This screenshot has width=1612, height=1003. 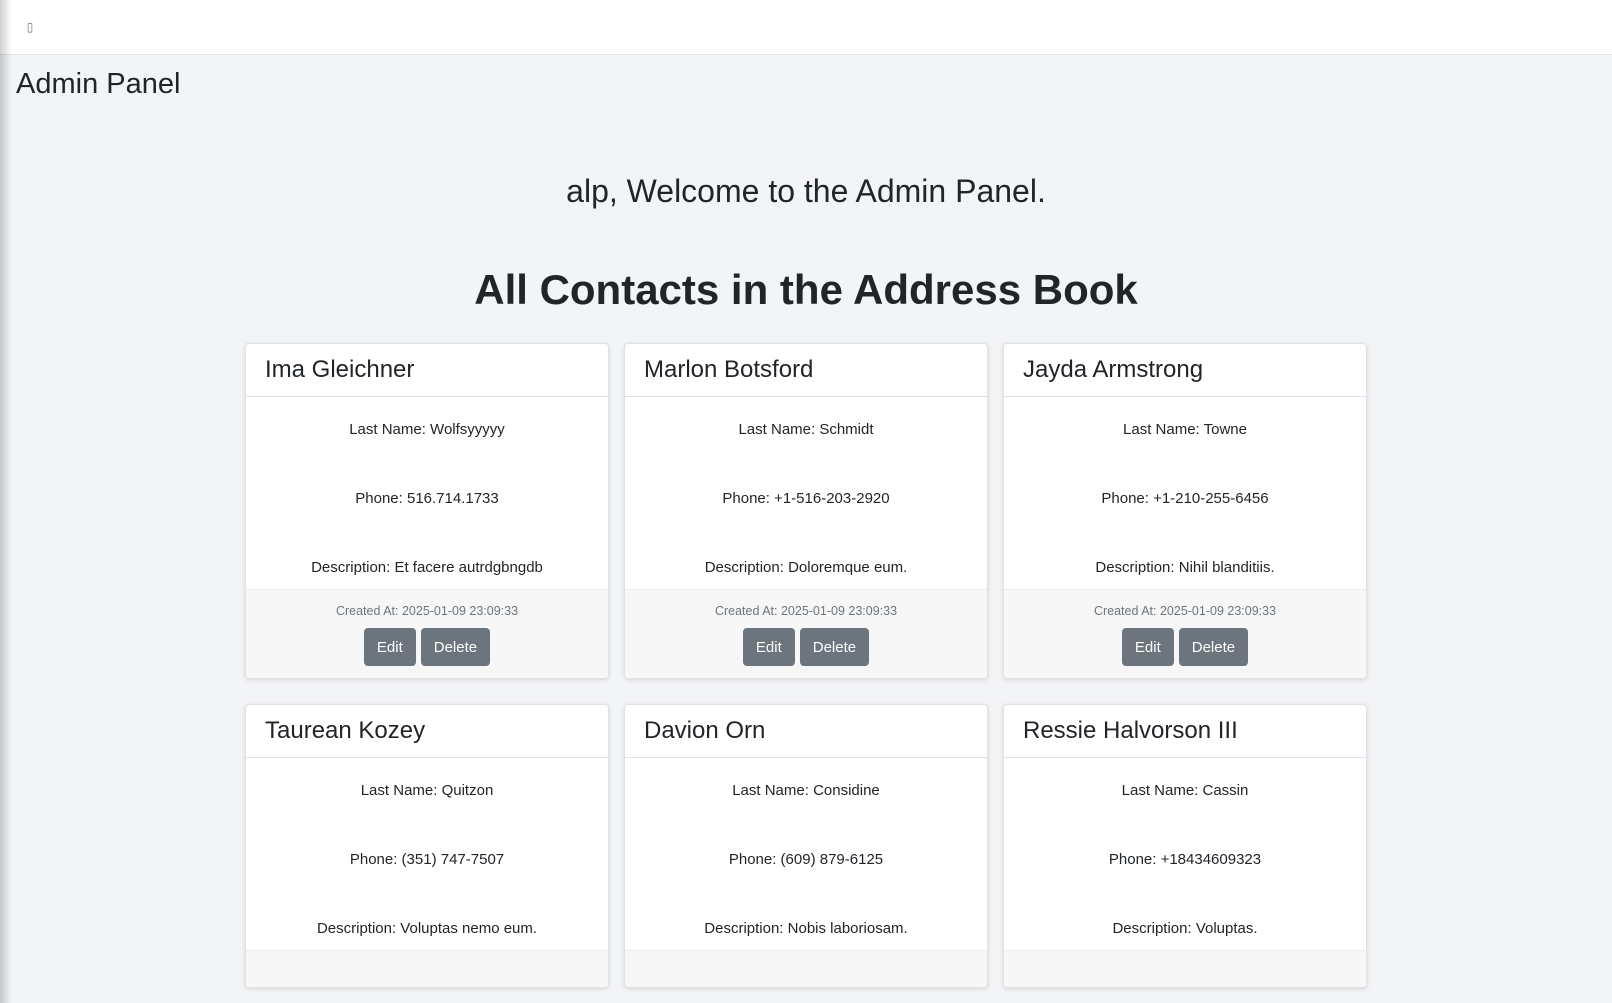 I want to click on contacts-section-title: All Contacts in the Address Book, so click(x=806, y=289).